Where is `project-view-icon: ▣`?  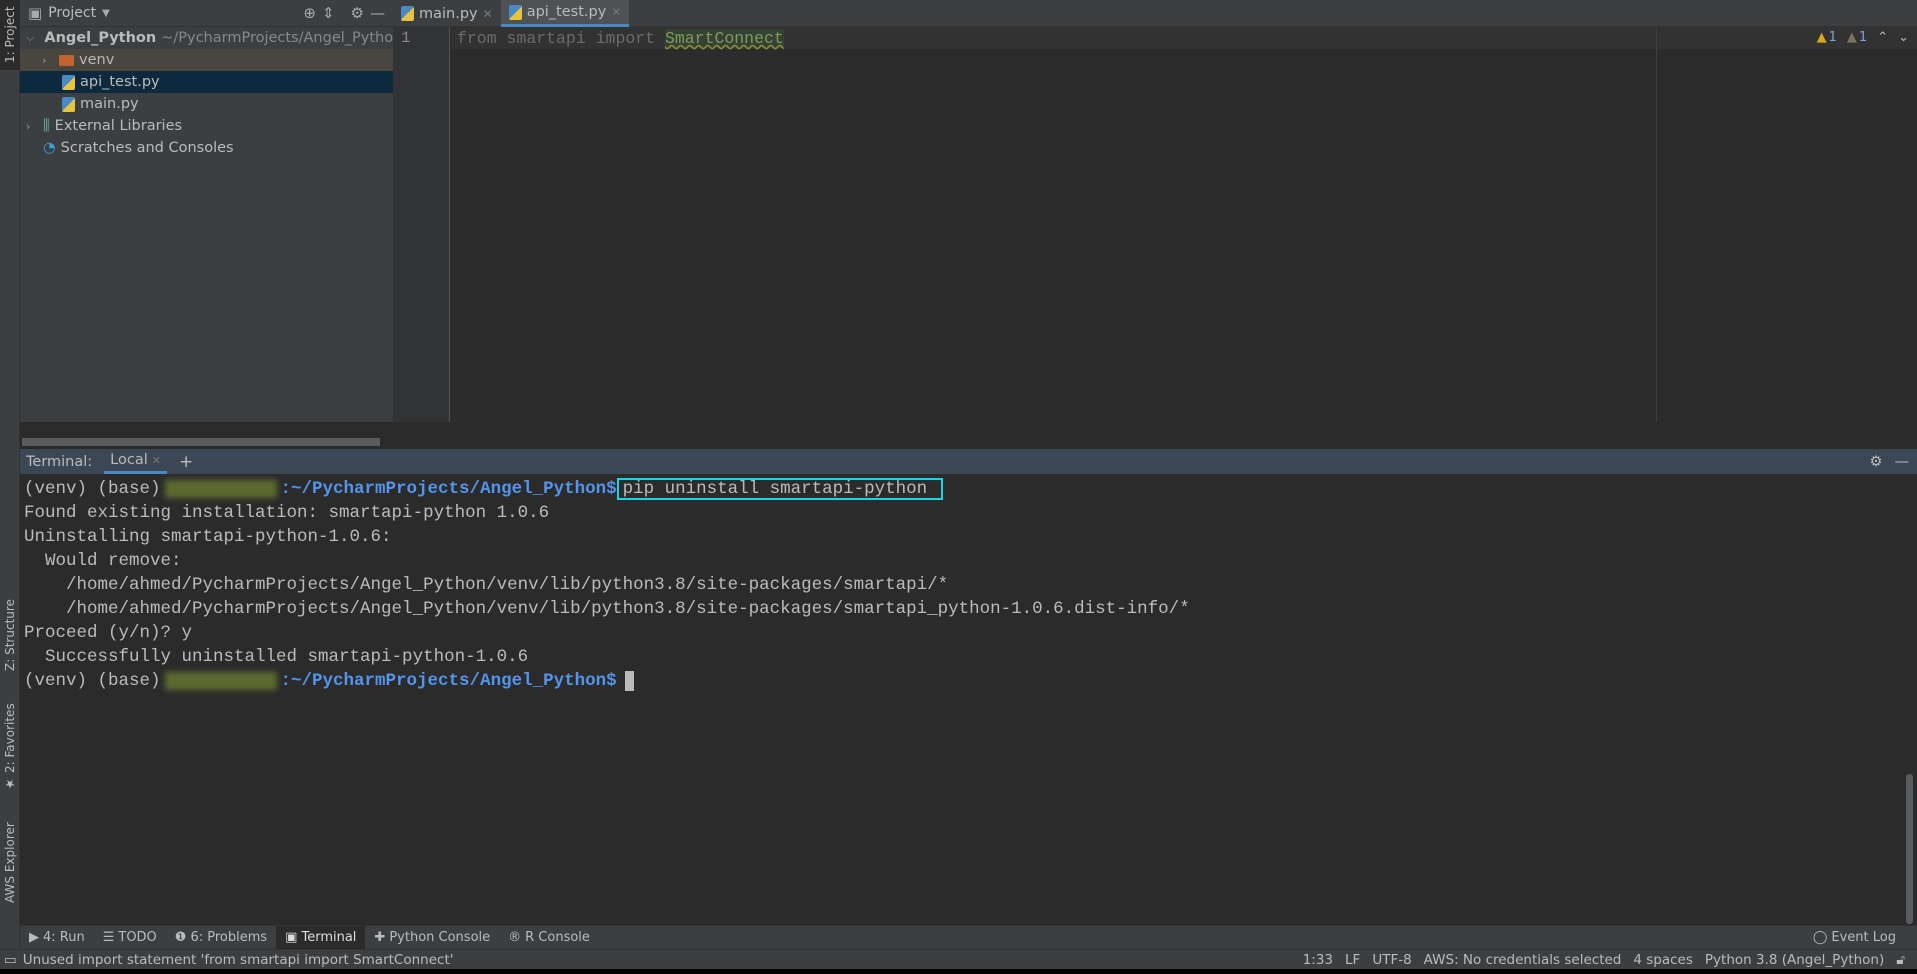
project-view-icon: ▣ is located at coordinates (35, 13).